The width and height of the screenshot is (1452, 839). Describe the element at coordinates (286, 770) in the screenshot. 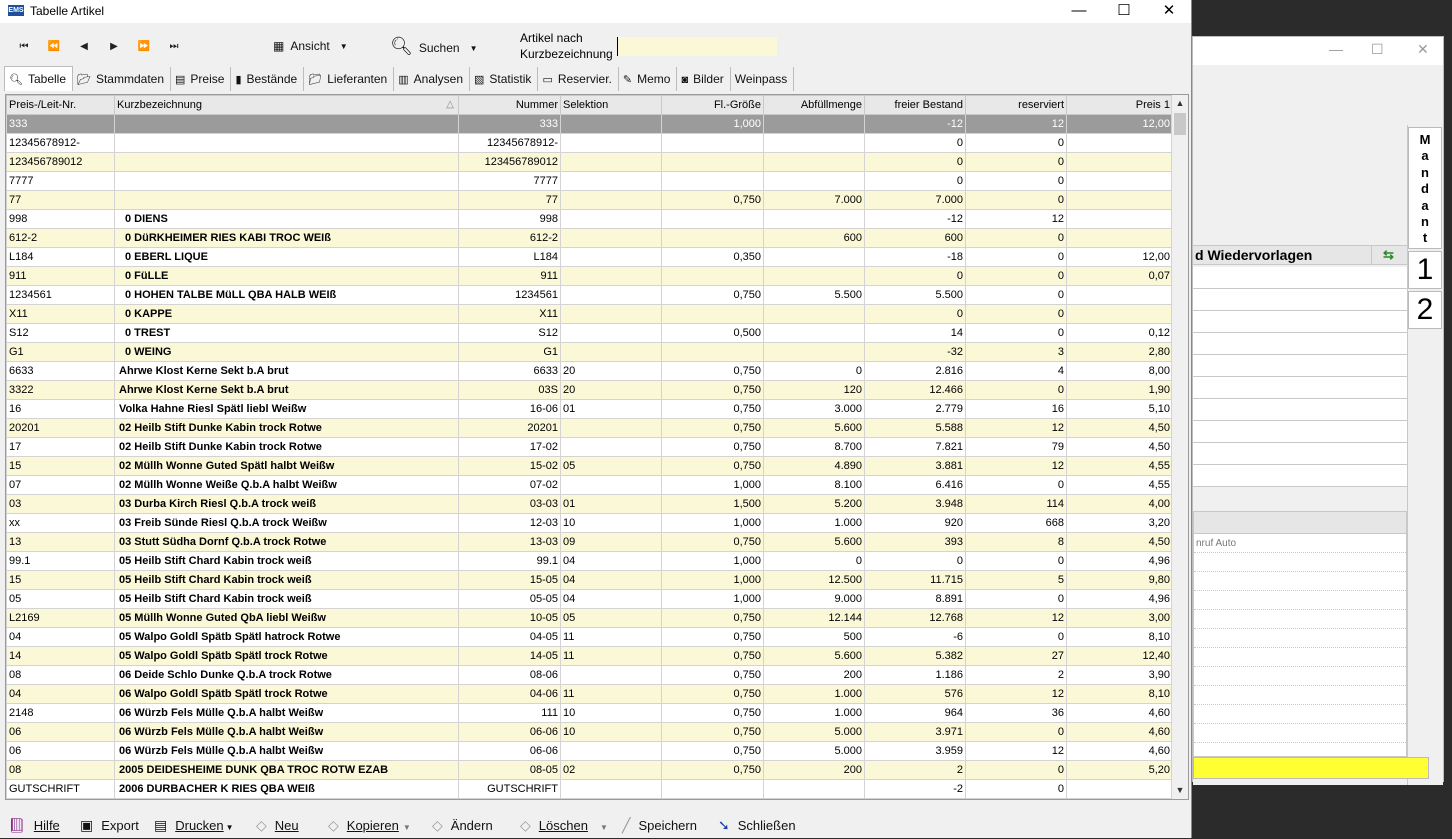

I see `table-cell: 2005 DEIDESHEIME DUNK QBA TROC ROTW EZAB` at that location.